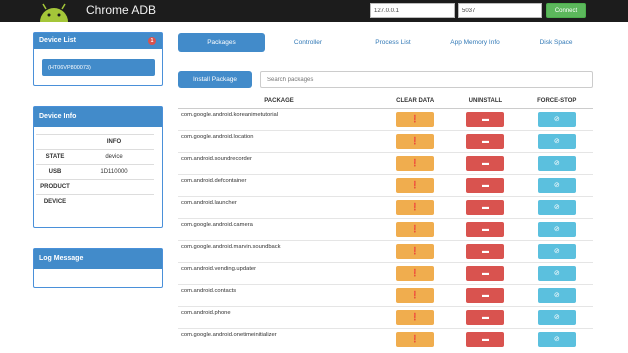  What do you see at coordinates (385, 250) in the screenshot?
I see `table-row: com.google.android.marvin.soundback ❗ ▬ ⊘` at bounding box center [385, 250].